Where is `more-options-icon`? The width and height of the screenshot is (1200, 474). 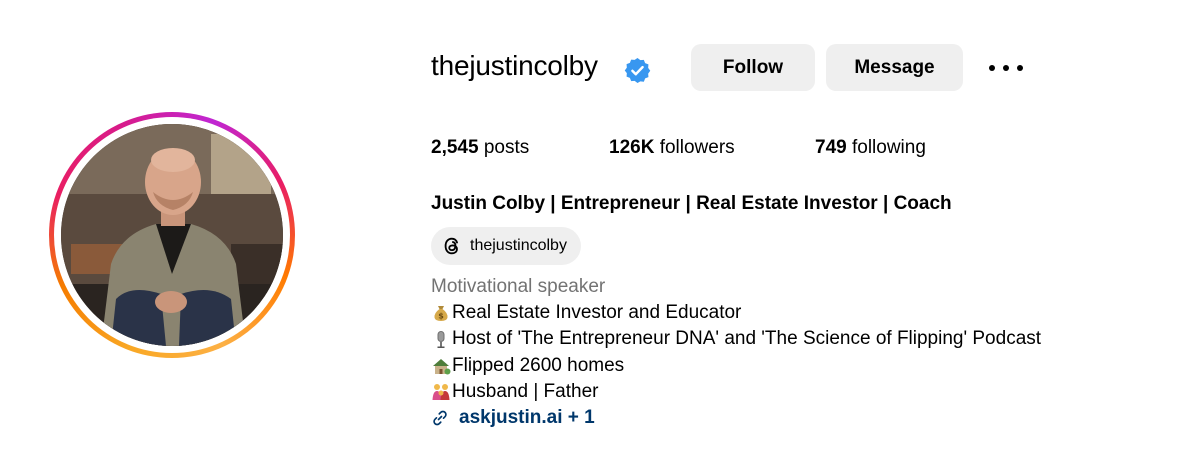
more-options-icon is located at coordinates (1006, 68).